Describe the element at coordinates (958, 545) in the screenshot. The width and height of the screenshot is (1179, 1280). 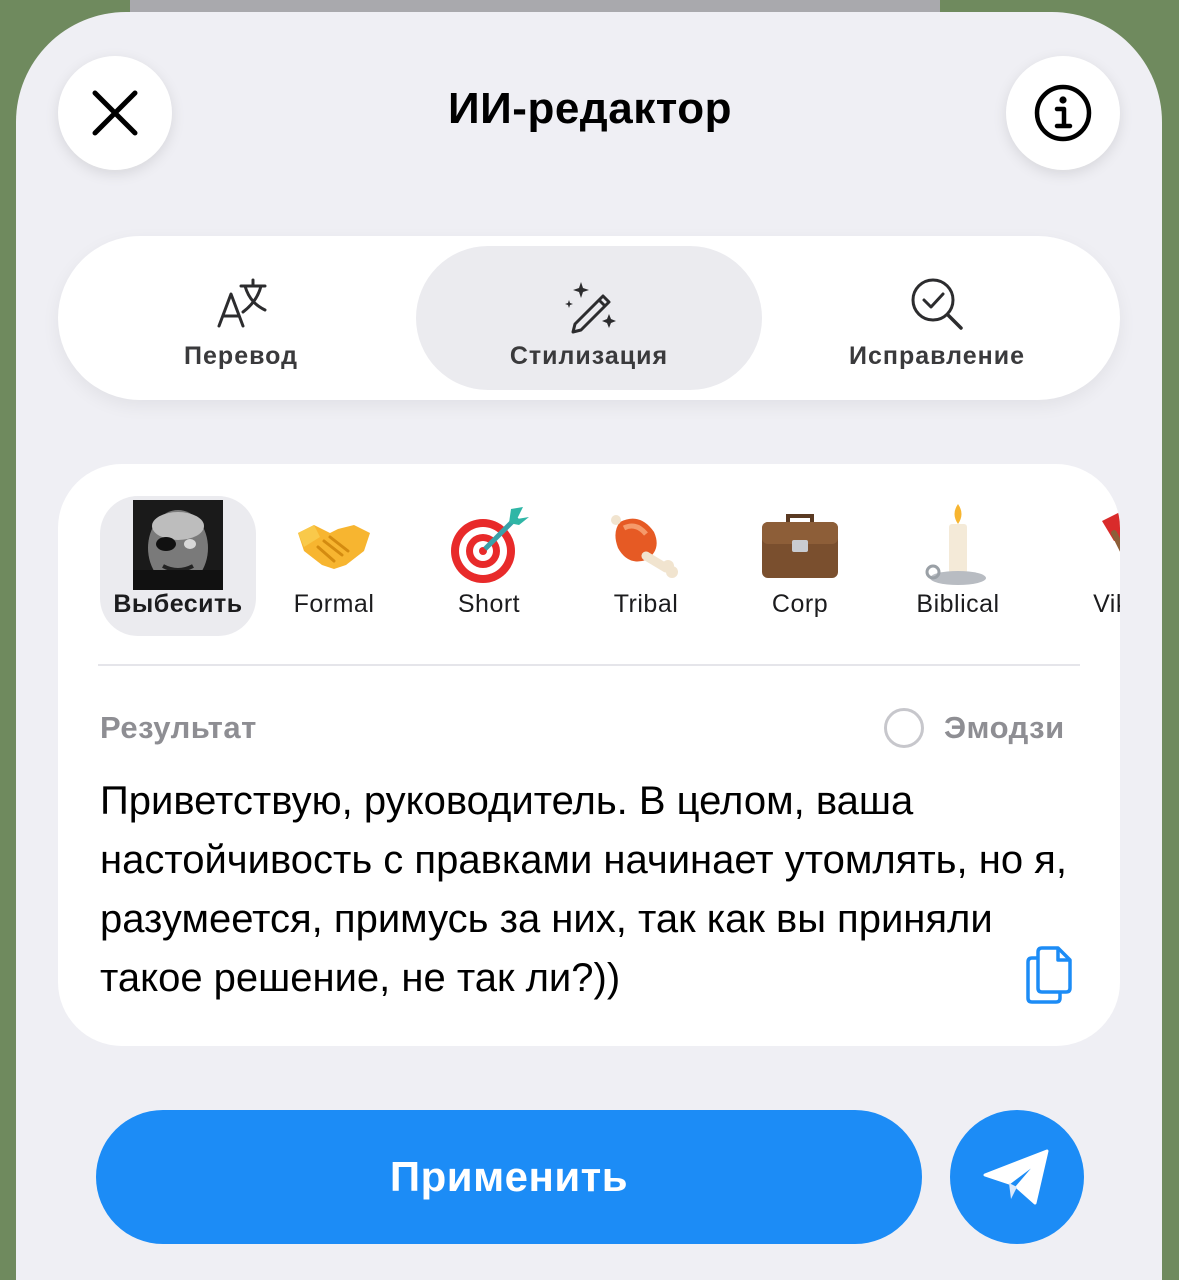
I see `candle-icon` at that location.